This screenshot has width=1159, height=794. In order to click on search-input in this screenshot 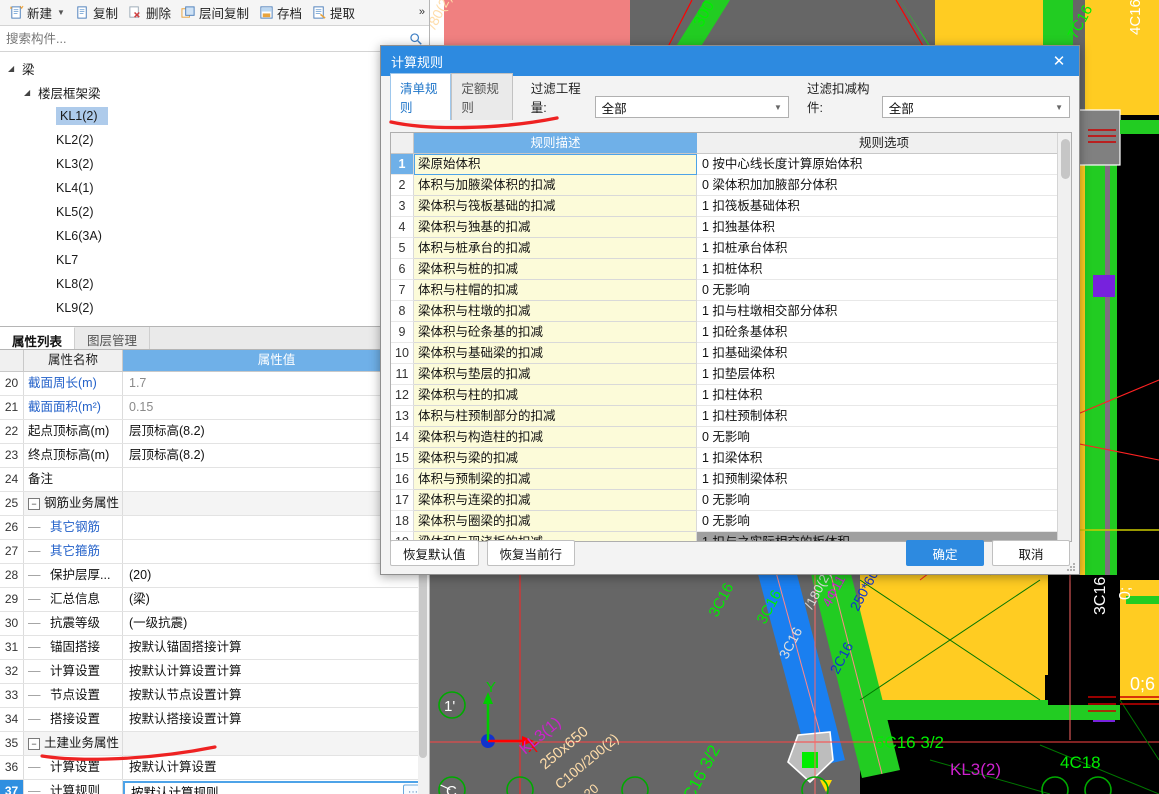, I will do `click(207, 38)`.